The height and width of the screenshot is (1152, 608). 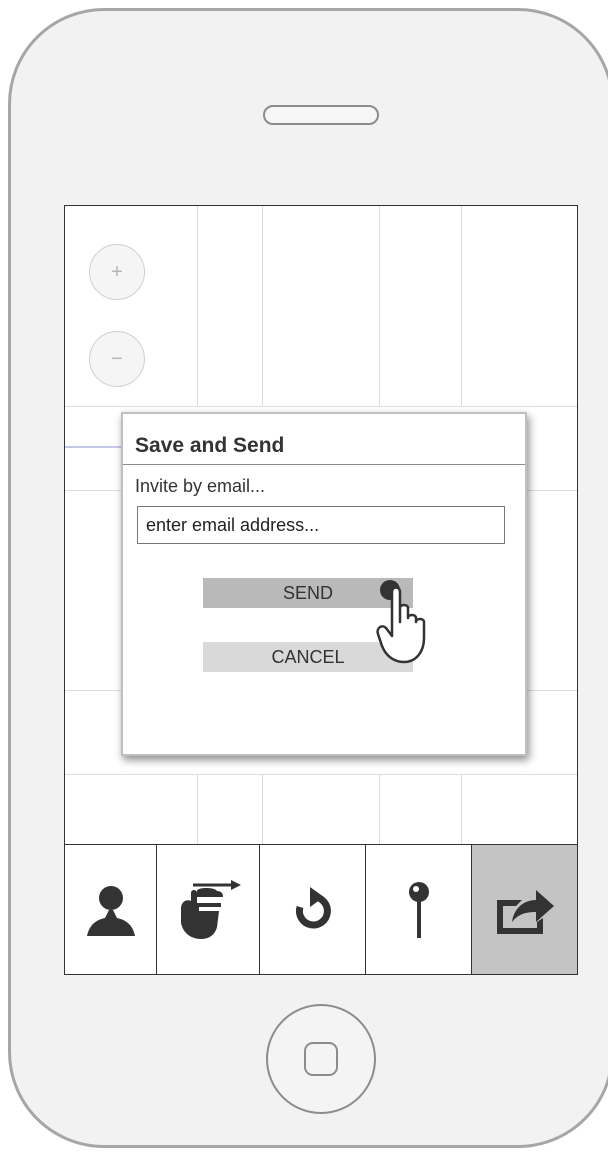 I want to click on share-icon, so click(x=525, y=912).